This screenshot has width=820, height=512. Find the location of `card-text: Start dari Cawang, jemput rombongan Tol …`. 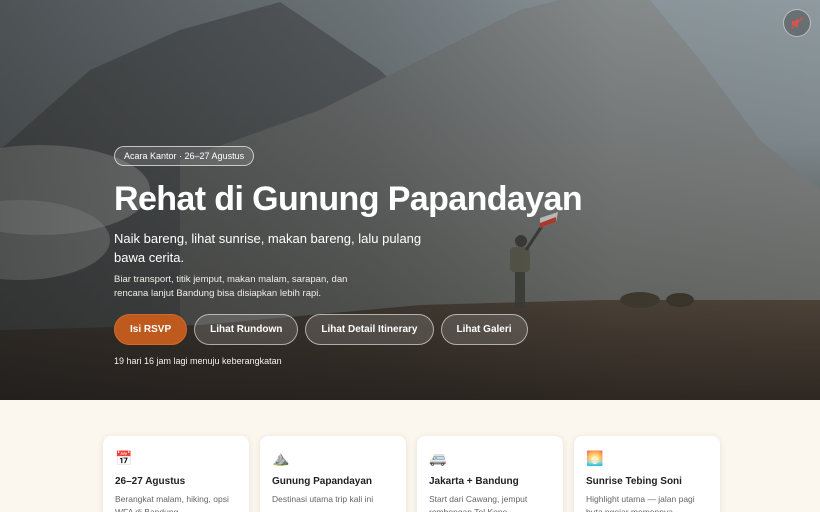

card-text: Start dari Cawang, jemput rombongan Tol … is located at coordinates (478, 503).